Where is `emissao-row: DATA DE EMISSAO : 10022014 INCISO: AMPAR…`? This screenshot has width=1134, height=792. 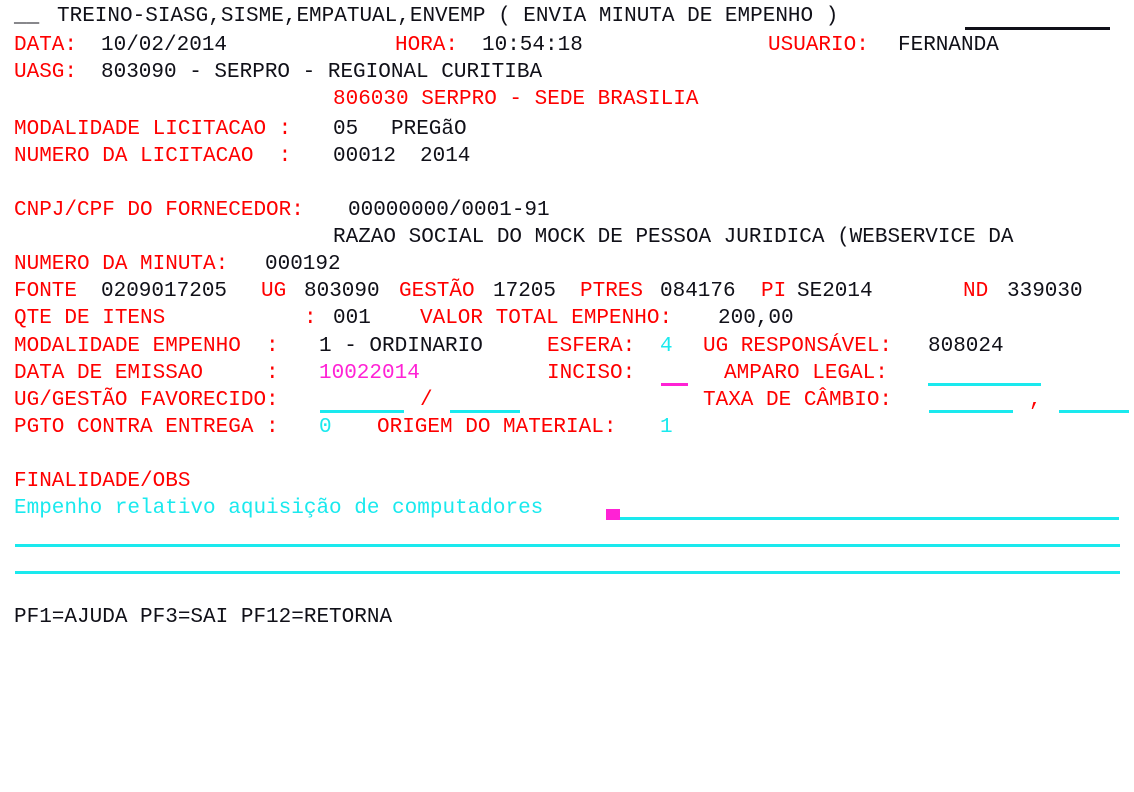
emissao-row: DATA DE EMISSAO : 10022014 INCISO: AMPAR… is located at coordinates (567, 373).